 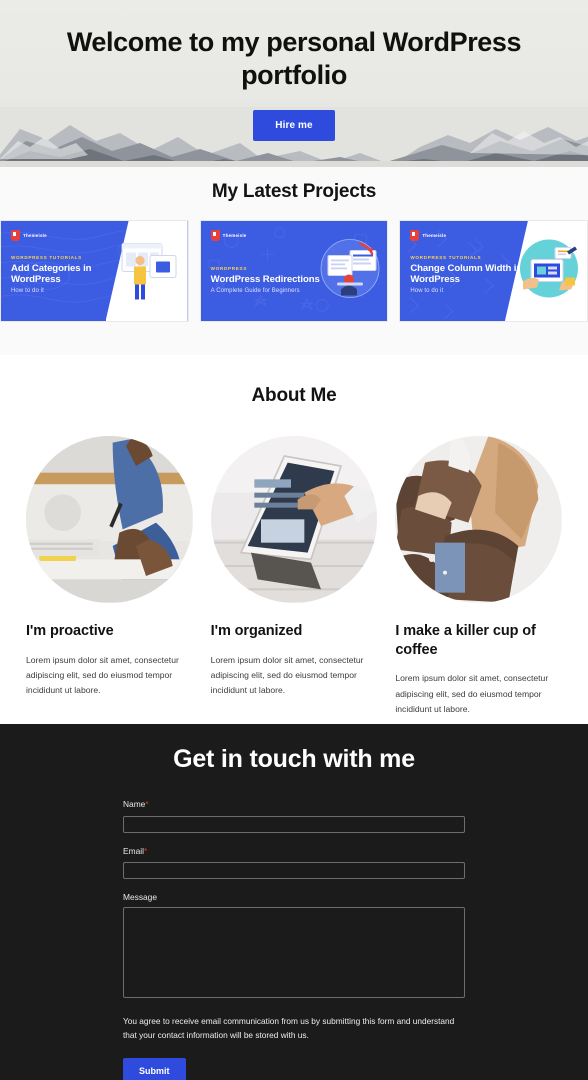 What do you see at coordinates (465, 640) in the screenshot?
I see `about-item-title: I make a killer cup of coffee` at bounding box center [465, 640].